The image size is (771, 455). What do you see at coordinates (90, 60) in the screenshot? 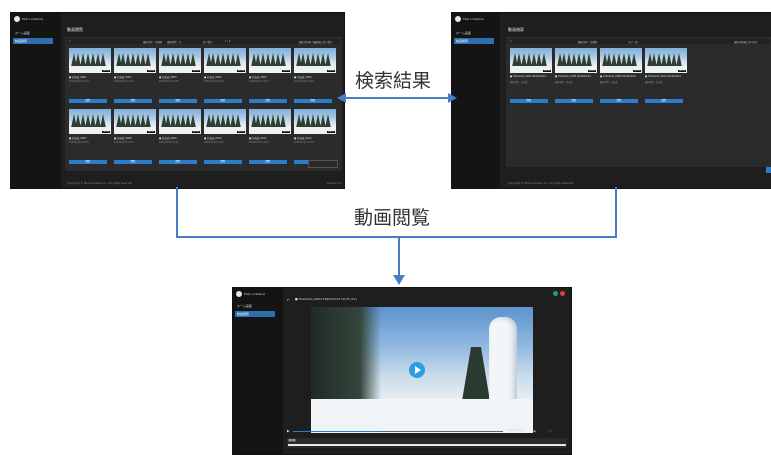
I see `video-thumbnail: 00:15` at bounding box center [90, 60].